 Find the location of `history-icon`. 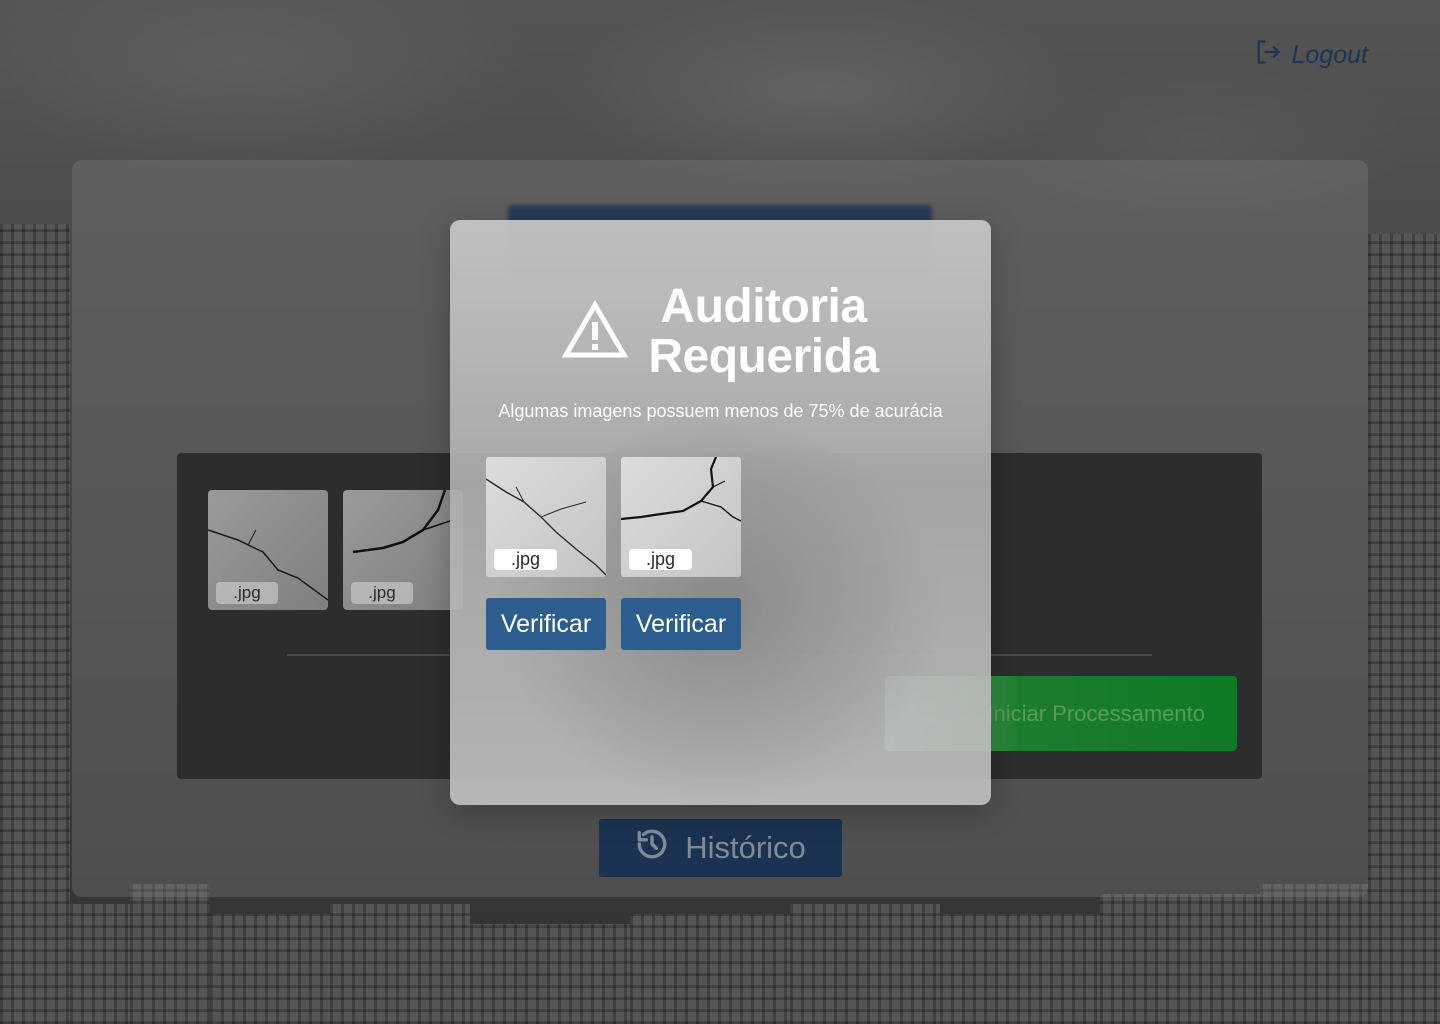

history-icon is located at coordinates (652, 848).